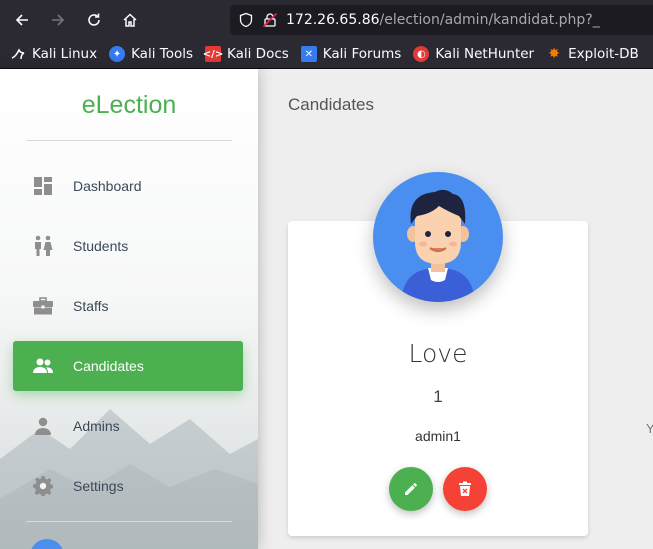  I want to click on sidebar-item-label: Dashboard, so click(107, 186).